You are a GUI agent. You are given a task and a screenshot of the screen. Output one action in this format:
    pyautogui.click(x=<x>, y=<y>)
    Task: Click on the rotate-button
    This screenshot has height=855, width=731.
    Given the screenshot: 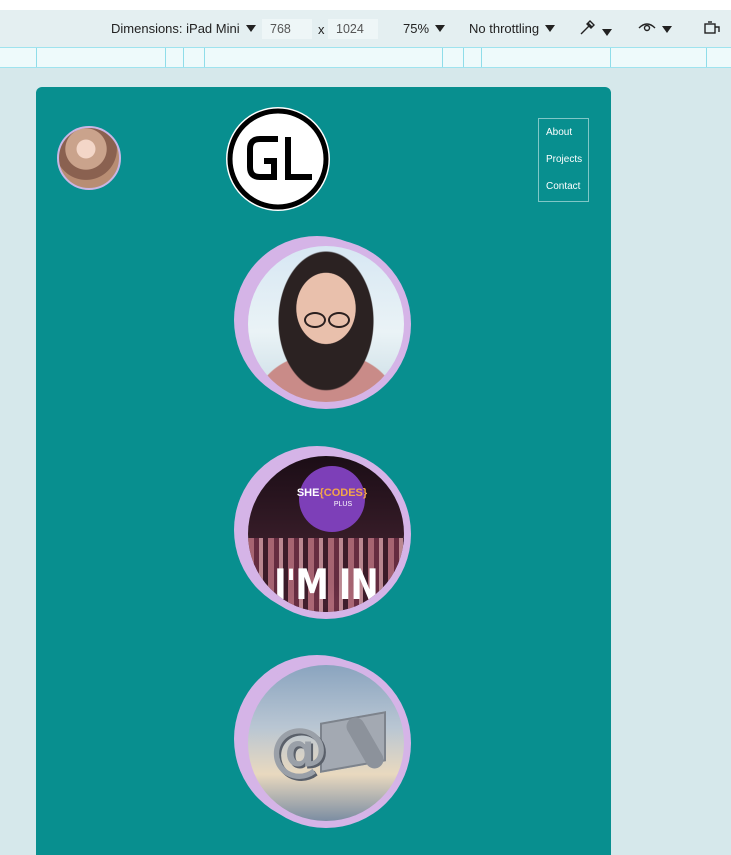 What is the action you would take?
    pyautogui.click(x=712, y=29)
    